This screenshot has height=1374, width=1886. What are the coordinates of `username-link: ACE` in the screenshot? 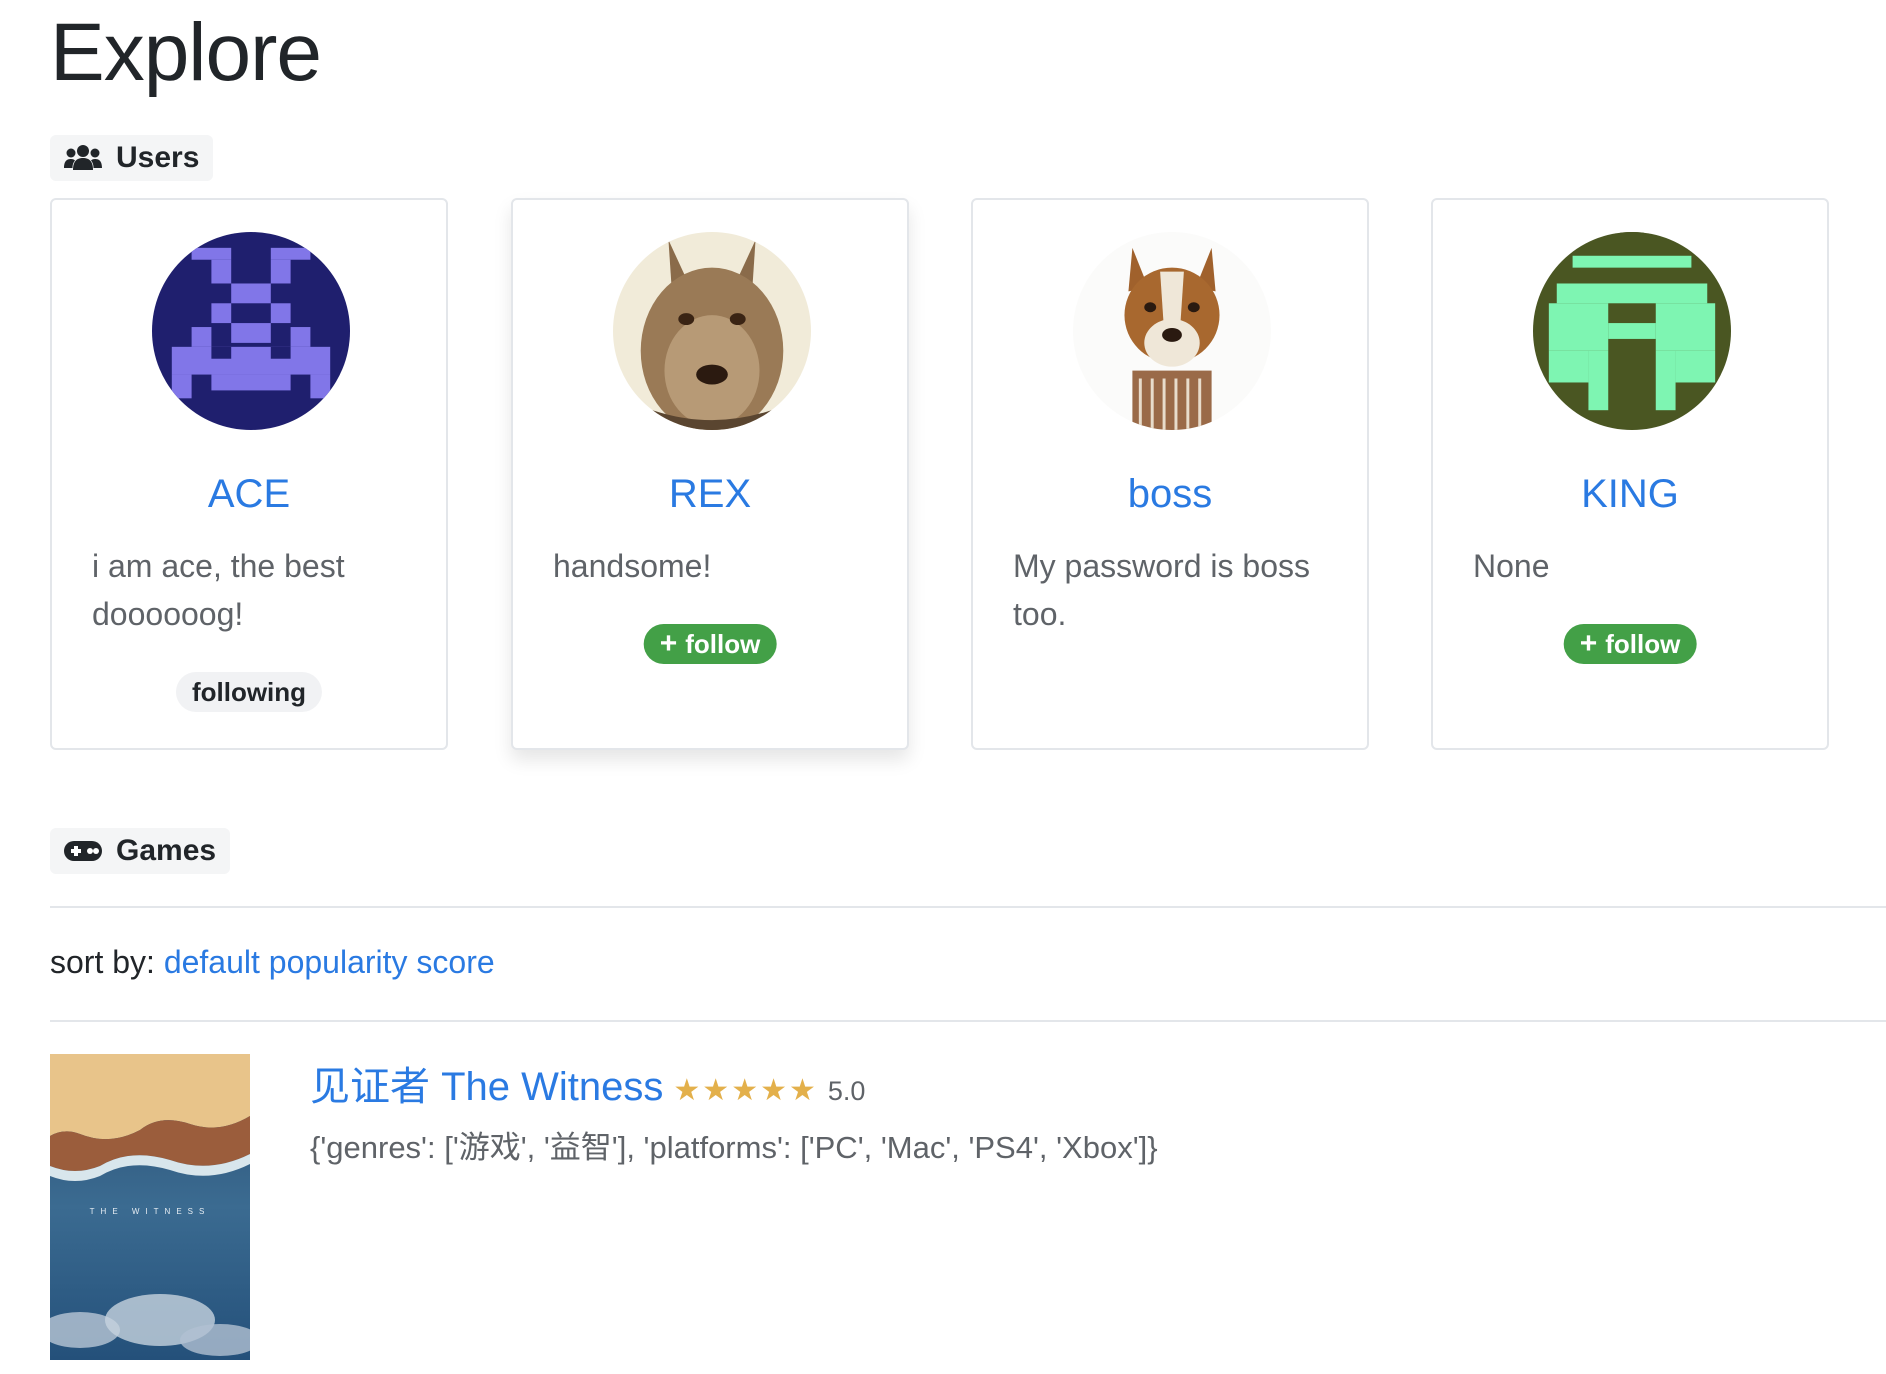 It's located at (249, 494).